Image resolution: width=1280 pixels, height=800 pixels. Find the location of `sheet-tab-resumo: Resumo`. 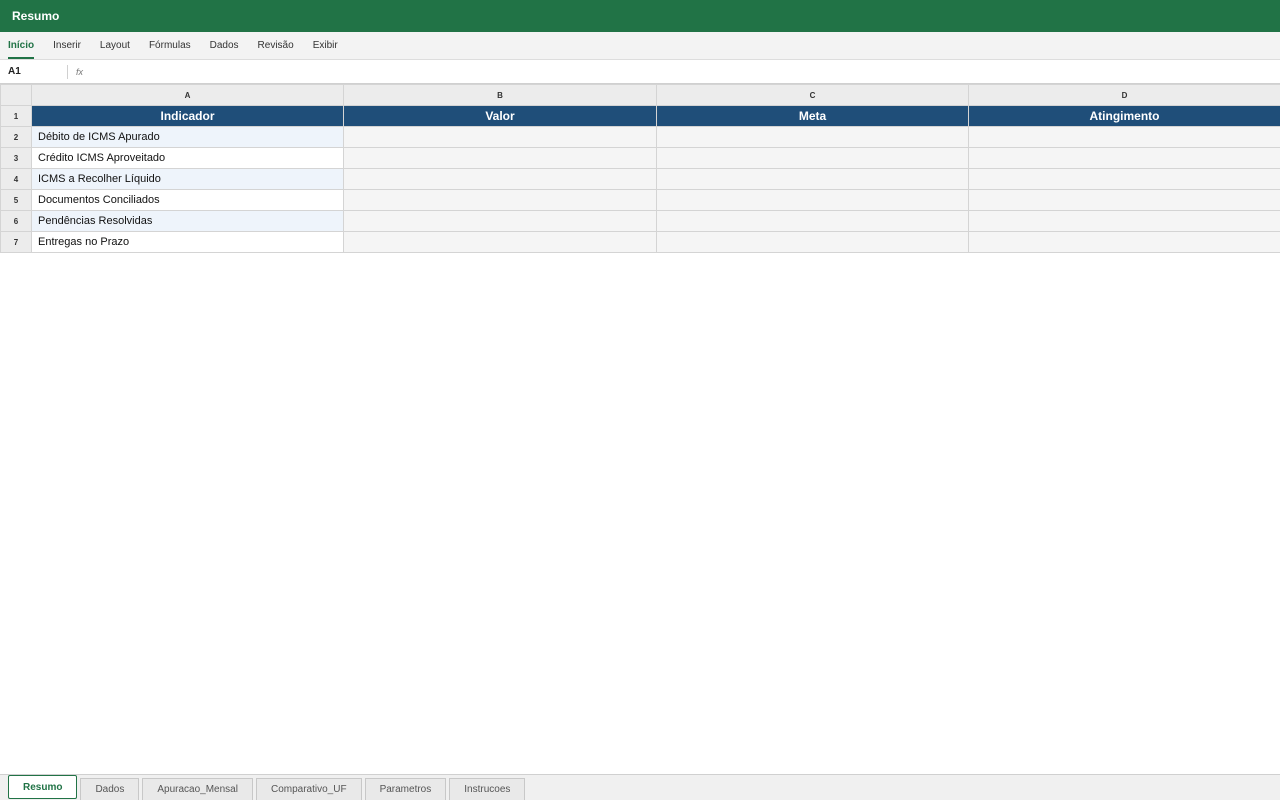

sheet-tab-resumo: Resumo is located at coordinates (43, 787).